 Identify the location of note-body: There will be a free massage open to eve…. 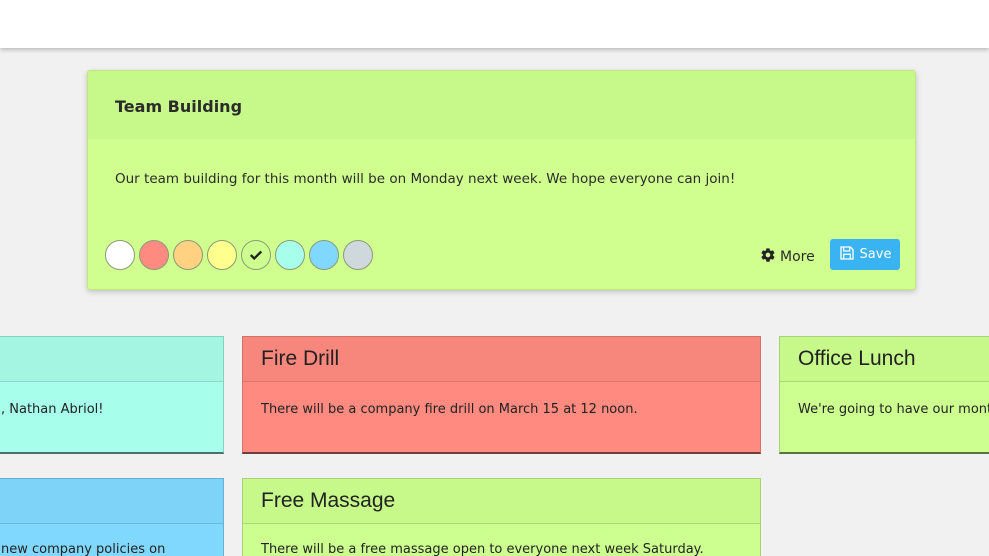
(482, 549).